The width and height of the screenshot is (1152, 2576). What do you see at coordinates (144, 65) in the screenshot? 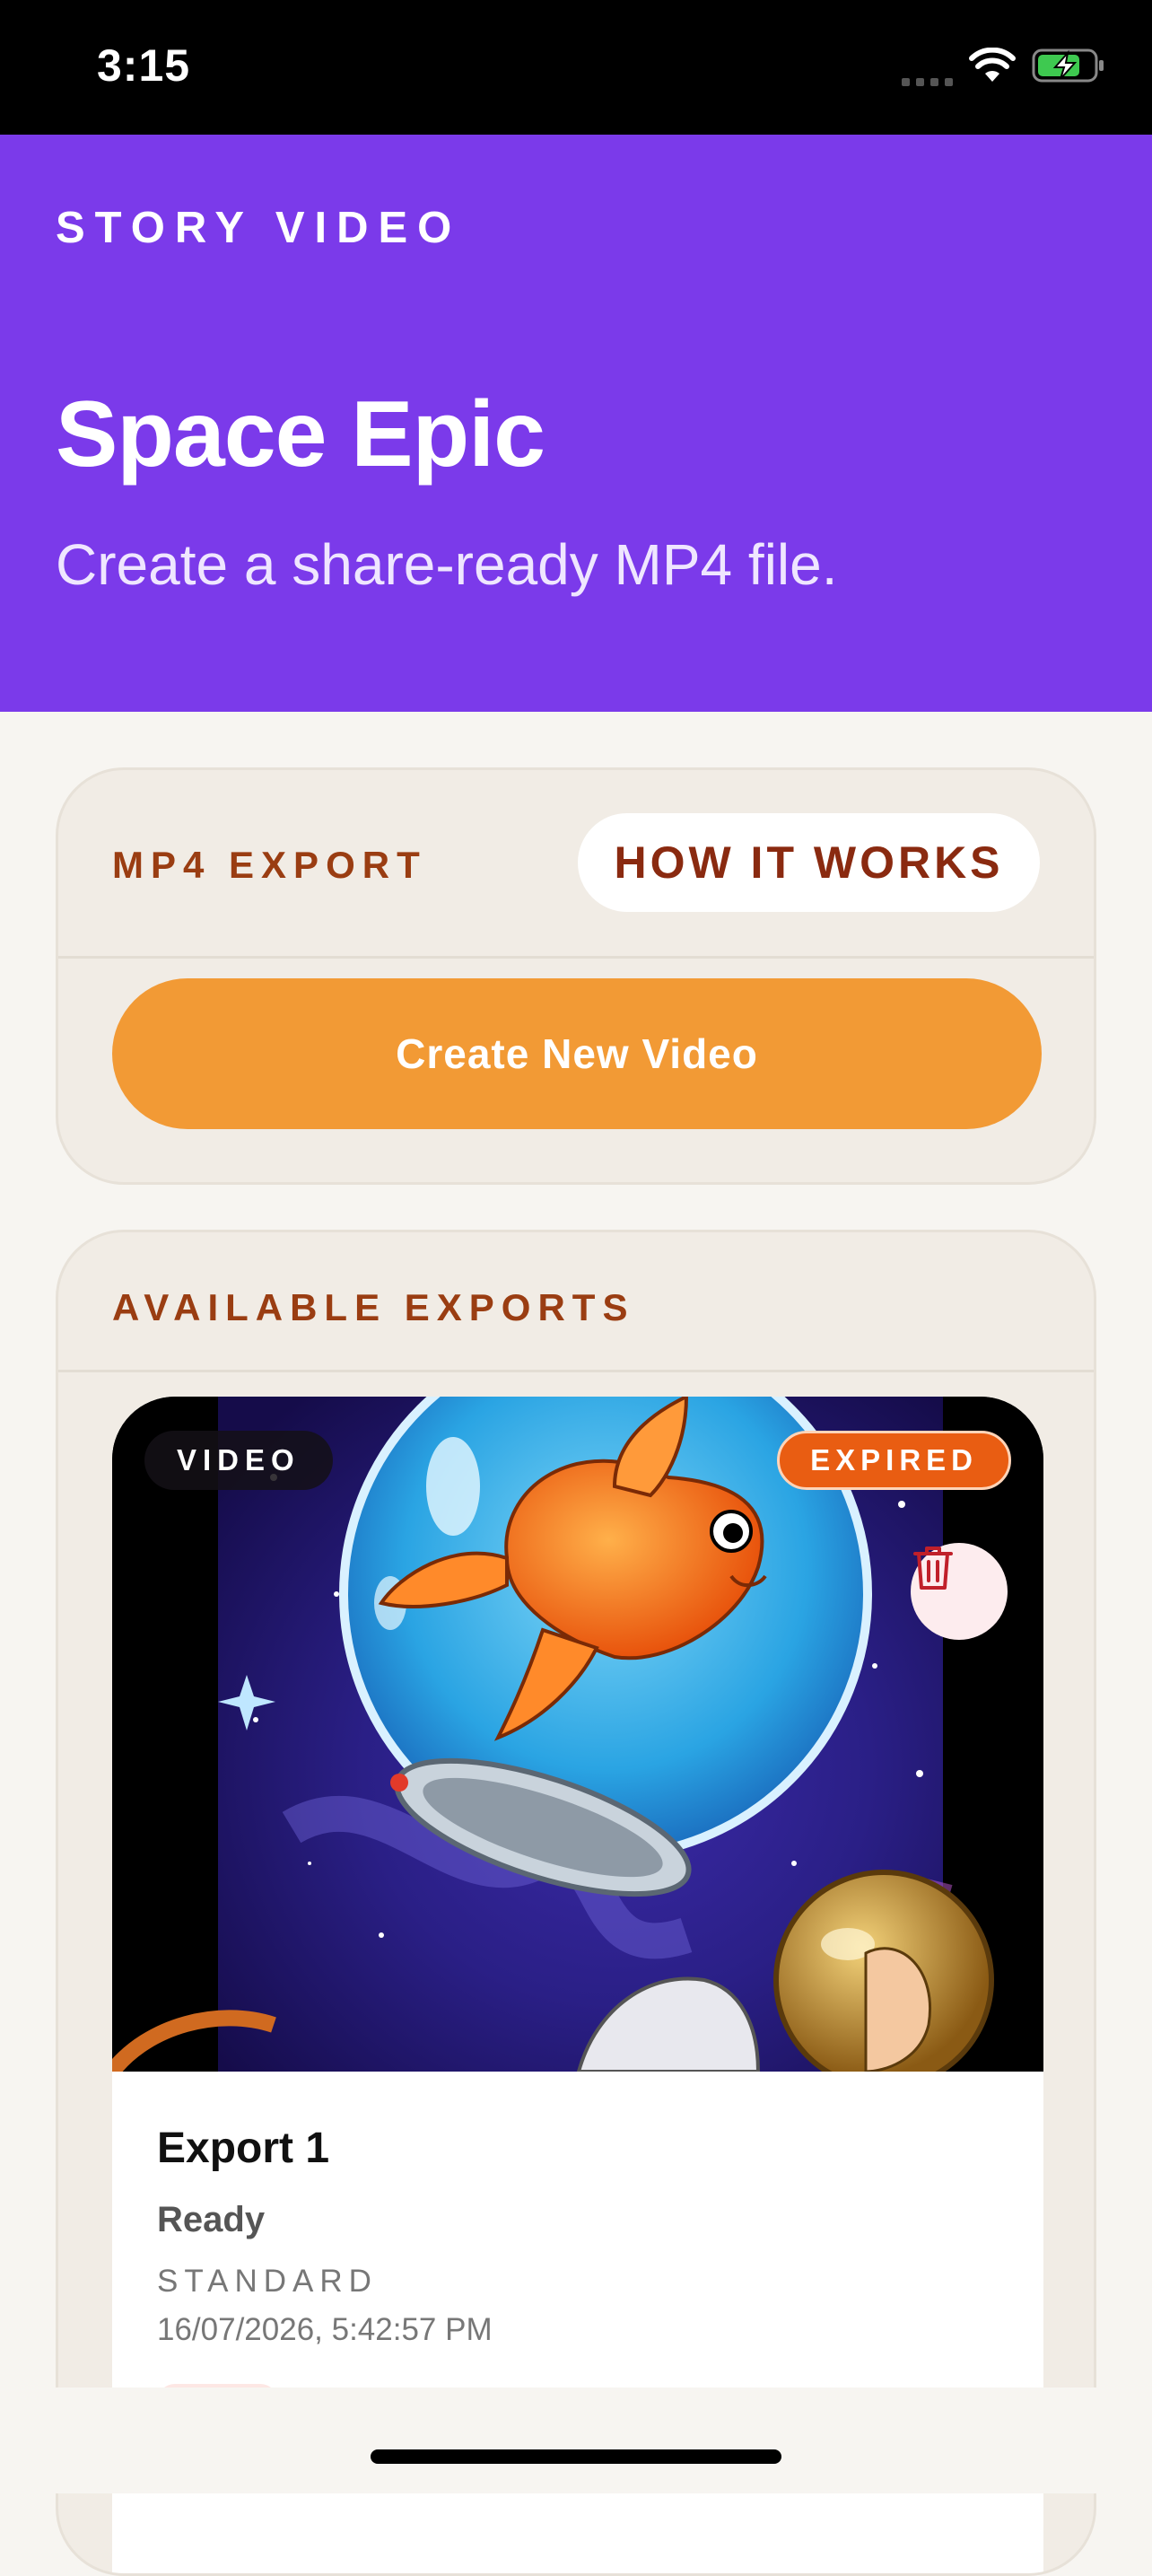
I see `status-time: 3:15` at bounding box center [144, 65].